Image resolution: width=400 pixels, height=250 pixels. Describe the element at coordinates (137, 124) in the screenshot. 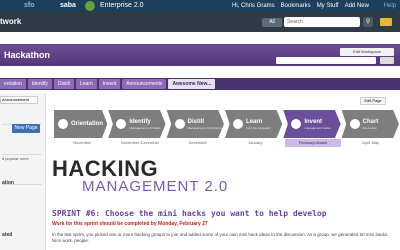

I see `stage-identify: Identify Management 2.0 hacks` at that location.